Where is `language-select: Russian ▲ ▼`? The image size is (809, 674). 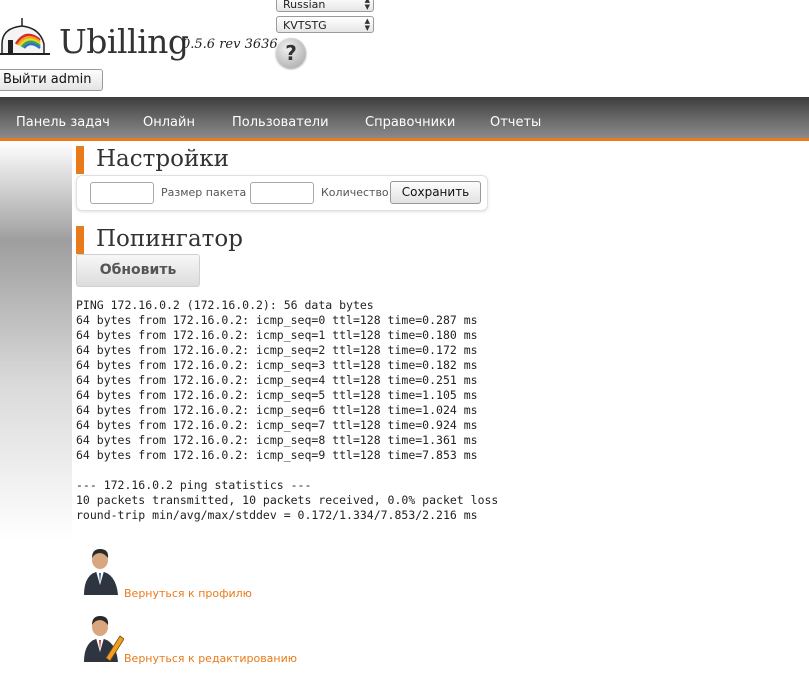 language-select: Russian ▲ ▼ is located at coordinates (325, 6).